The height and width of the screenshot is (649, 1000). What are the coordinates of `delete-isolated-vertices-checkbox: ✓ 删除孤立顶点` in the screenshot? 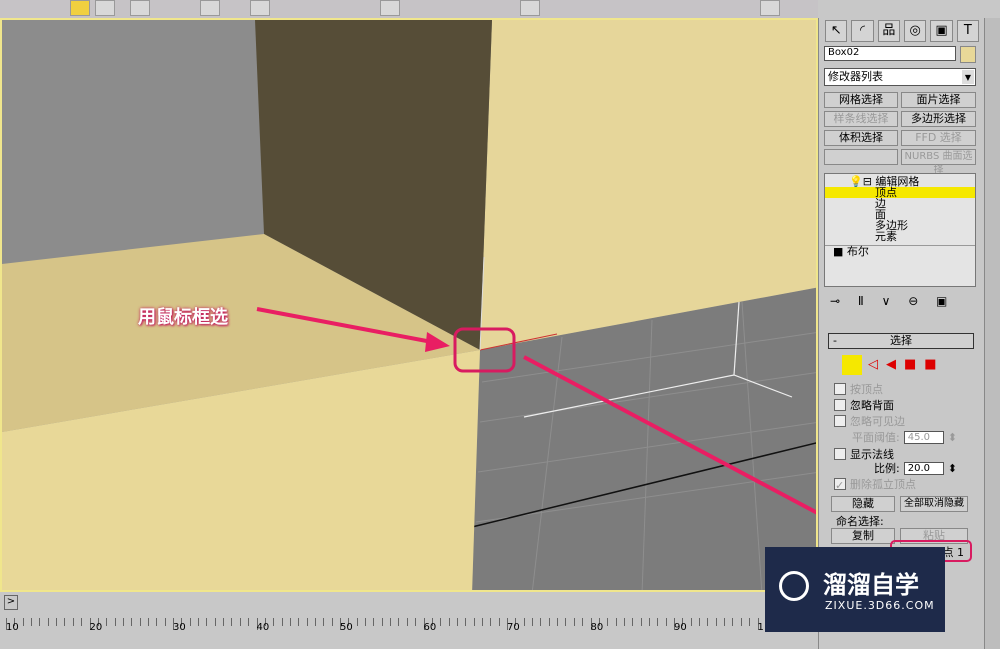 It's located at (875, 484).